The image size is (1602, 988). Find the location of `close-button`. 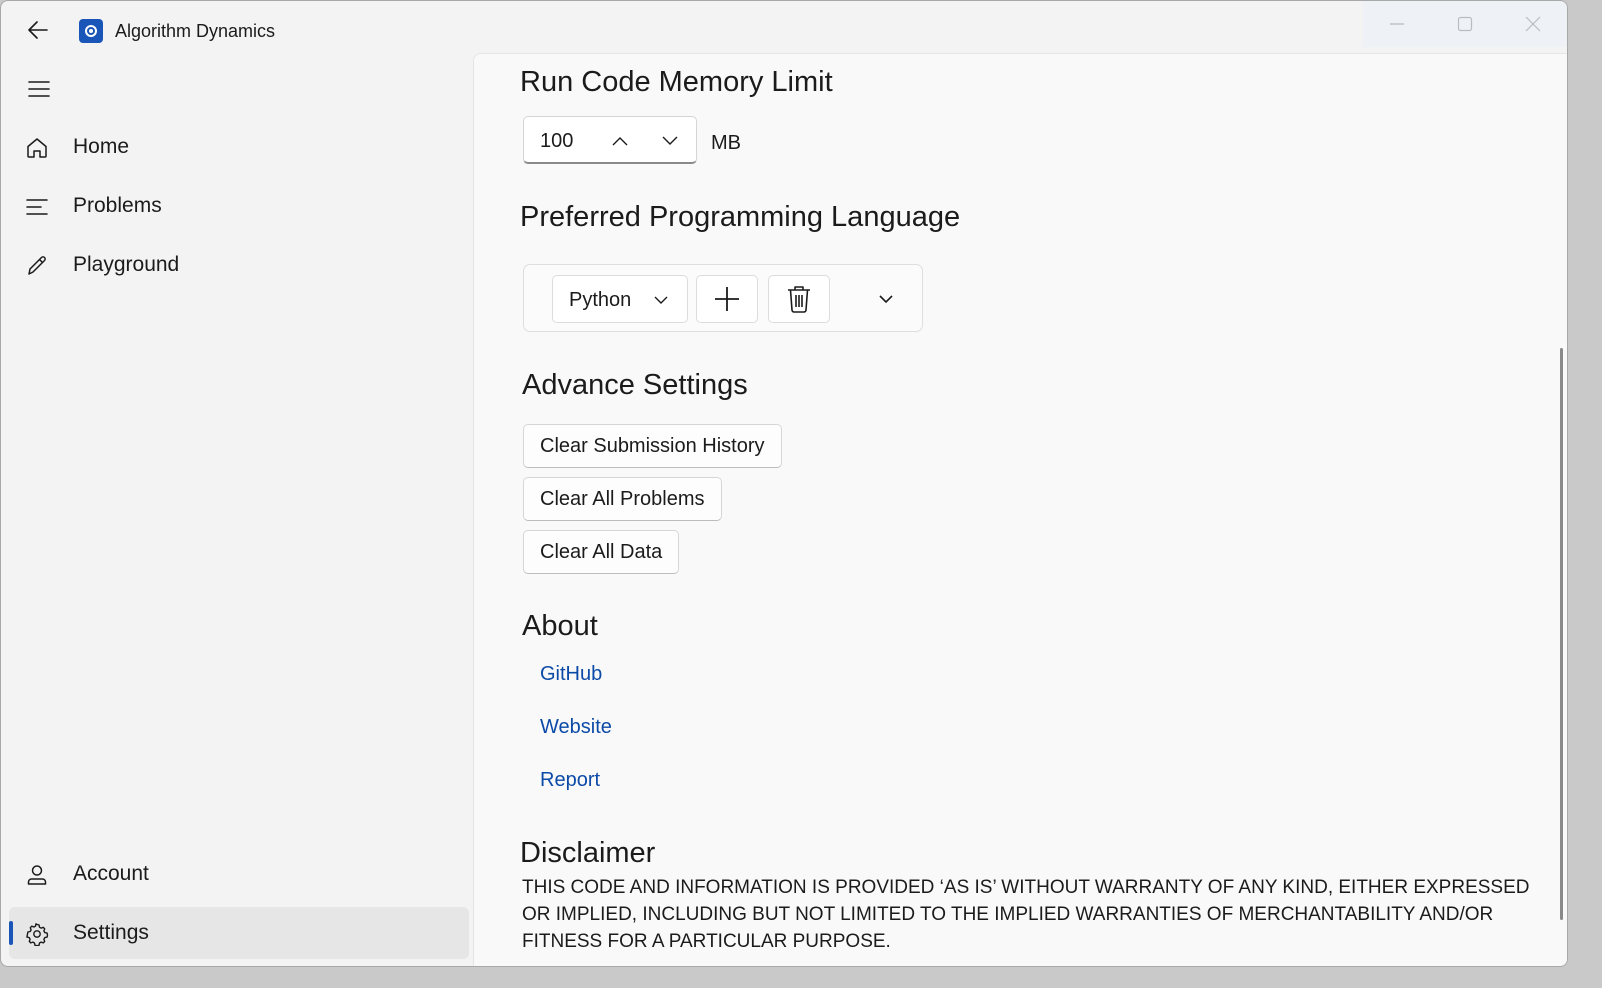

close-button is located at coordinates (1533, 24).